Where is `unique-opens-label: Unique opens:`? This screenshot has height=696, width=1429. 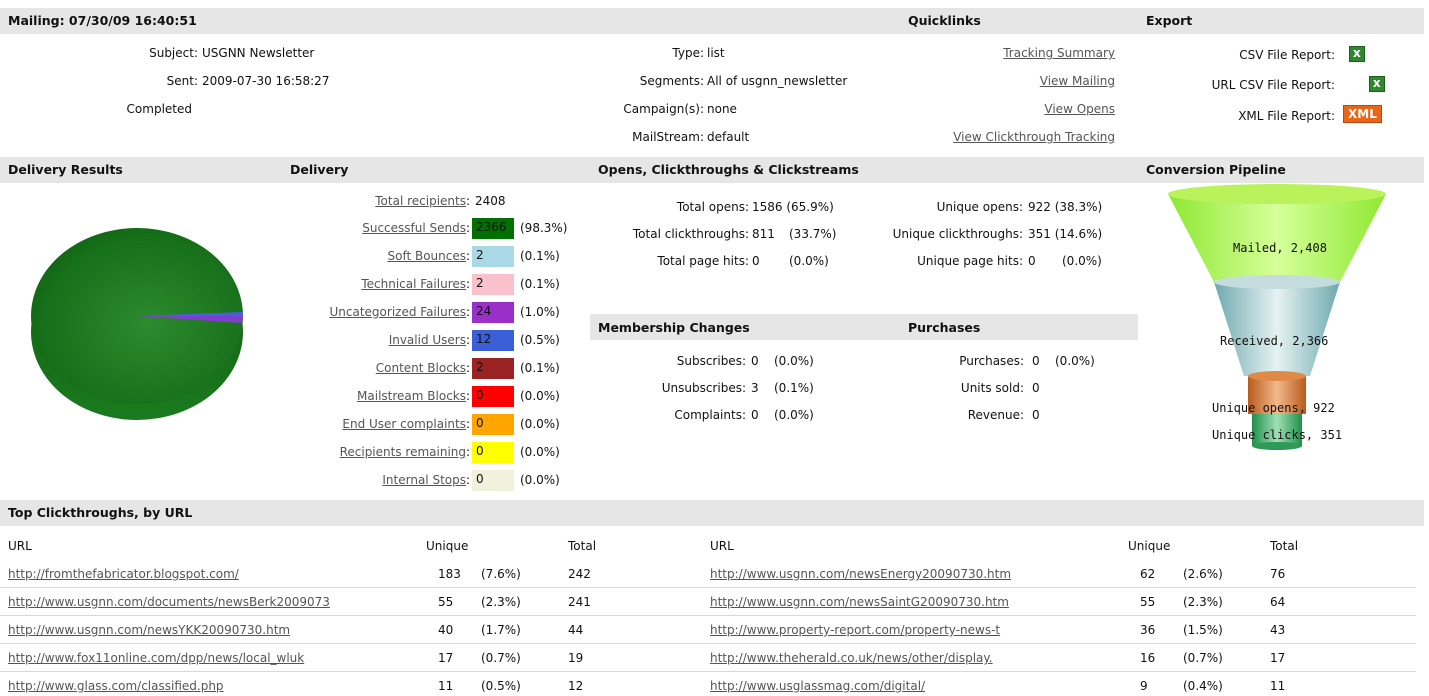
unique-opens-label: Unique opens: is located at coordinates (979, 207).